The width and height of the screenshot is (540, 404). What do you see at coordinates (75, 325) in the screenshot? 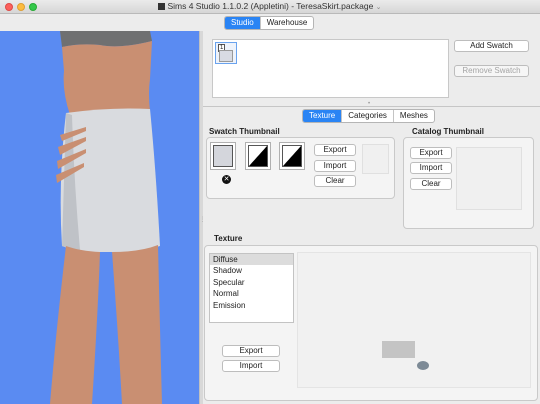
I see `model-left-leg` at bounding box center [75, 325].